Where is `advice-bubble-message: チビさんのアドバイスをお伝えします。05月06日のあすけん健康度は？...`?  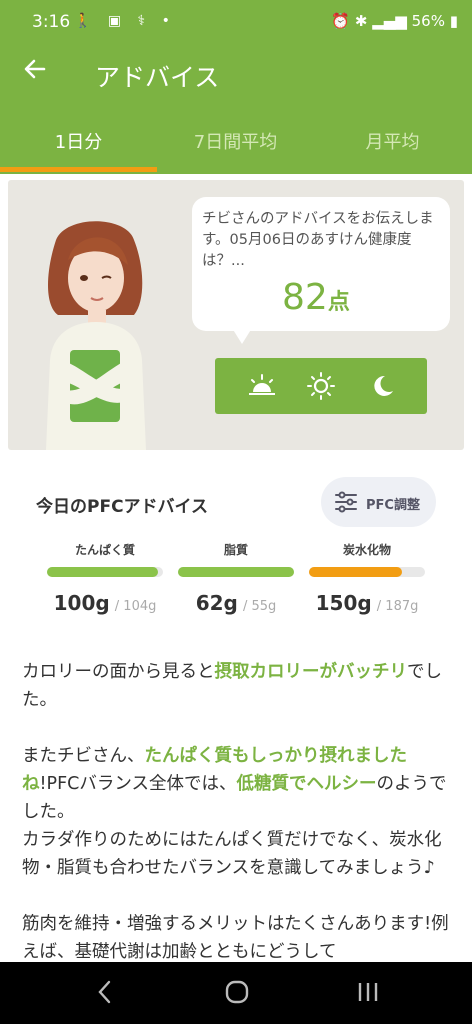 advice-bubble-message: チビさんのアドバイスをお伝えします。05月06日のあすけん健康度は？... is located at coordinates (318, 240).